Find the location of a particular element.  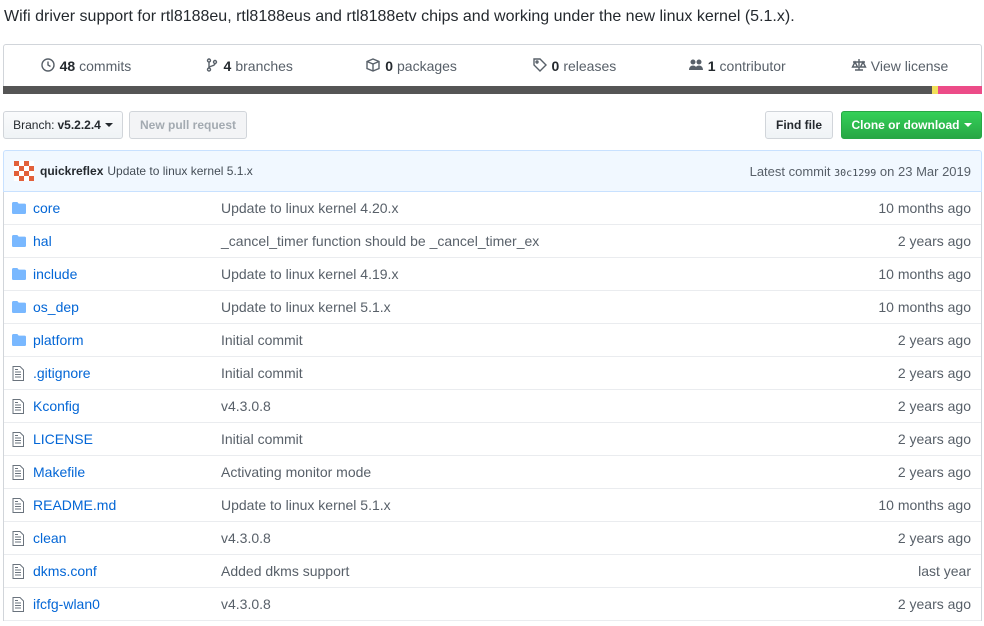

contributors-label: contributor is located at coordinates (752, 66).